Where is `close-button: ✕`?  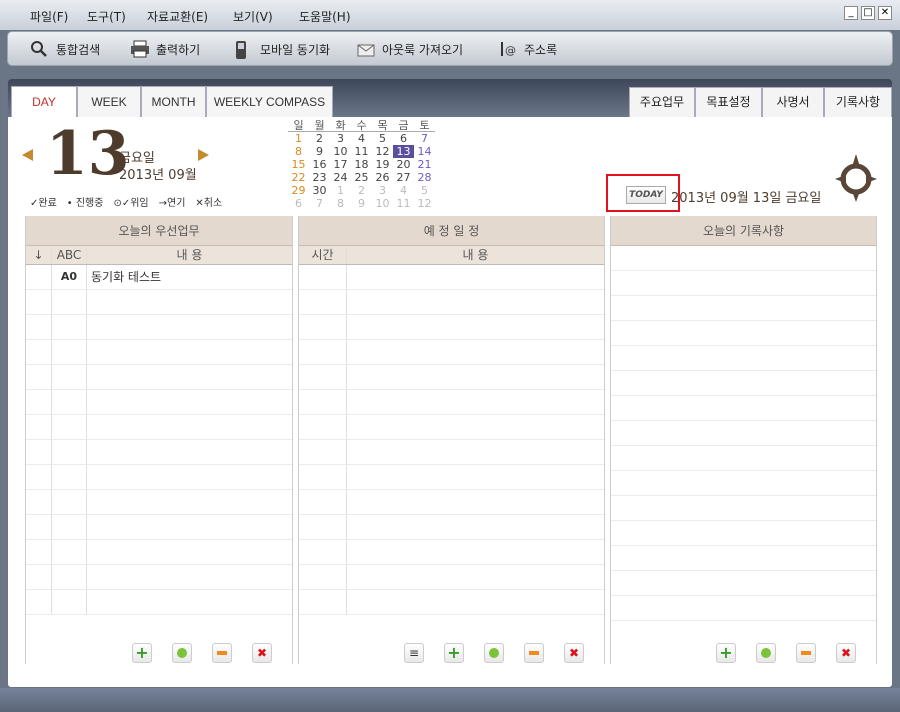
close-button: ✕ is located at coordinates (885, 13).